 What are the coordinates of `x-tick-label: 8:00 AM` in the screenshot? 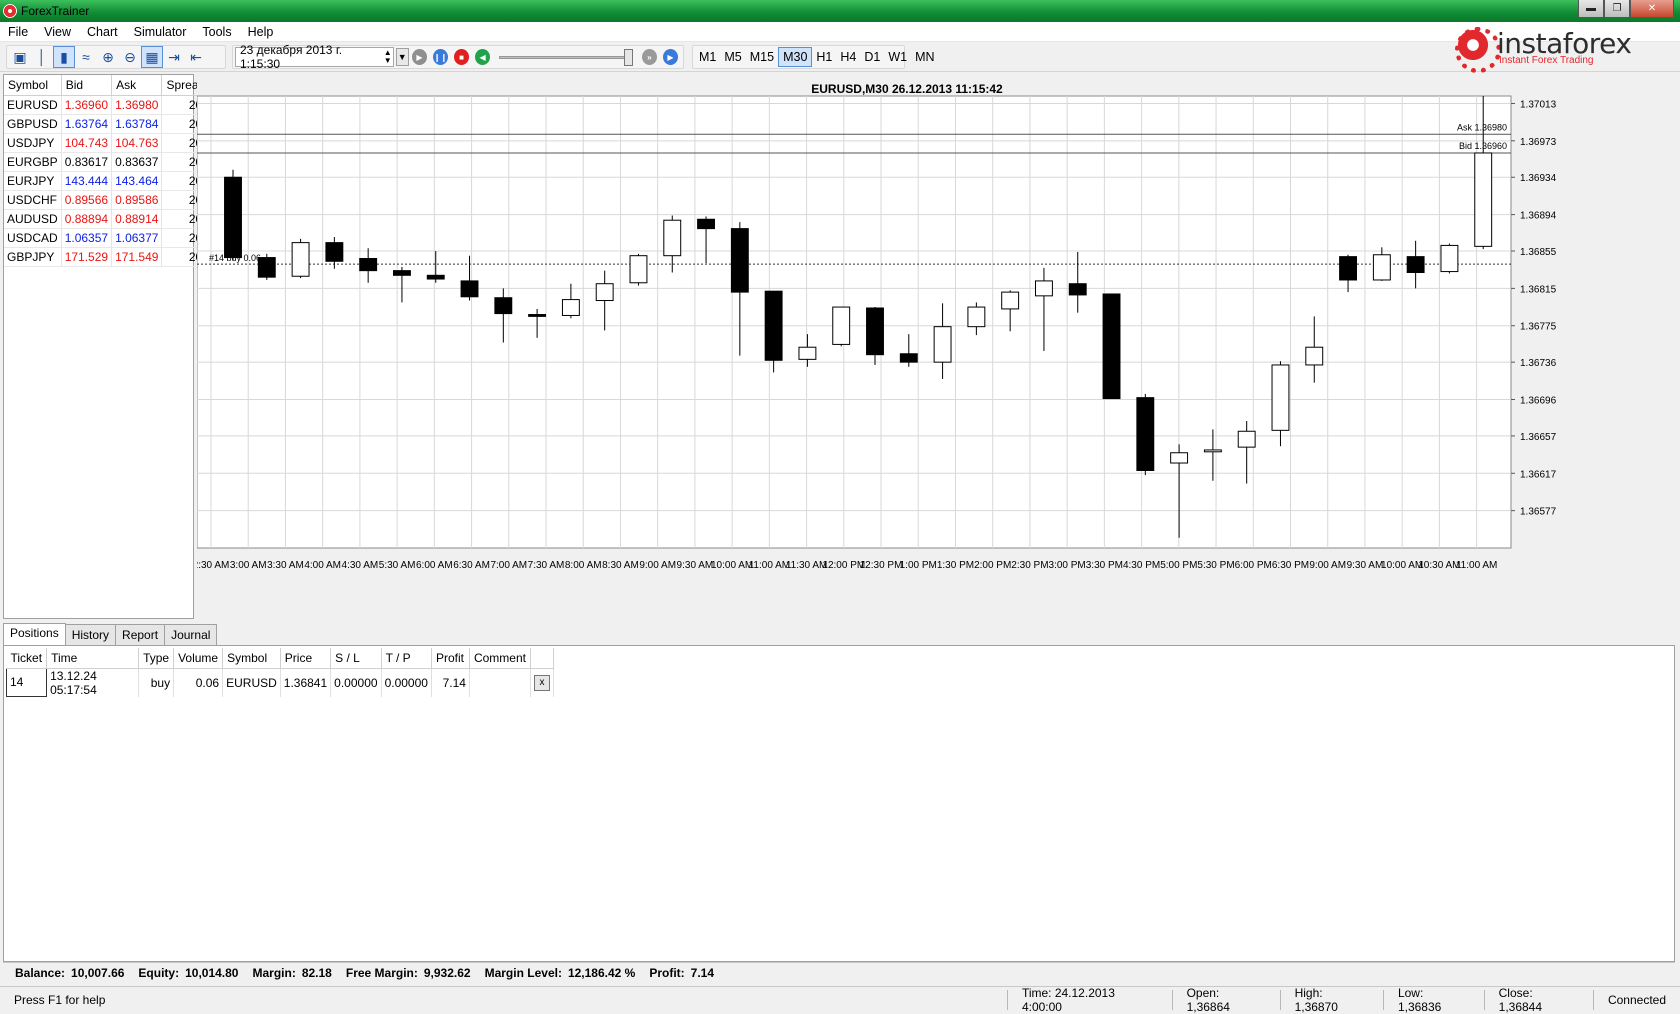 It's located at (583, 565).